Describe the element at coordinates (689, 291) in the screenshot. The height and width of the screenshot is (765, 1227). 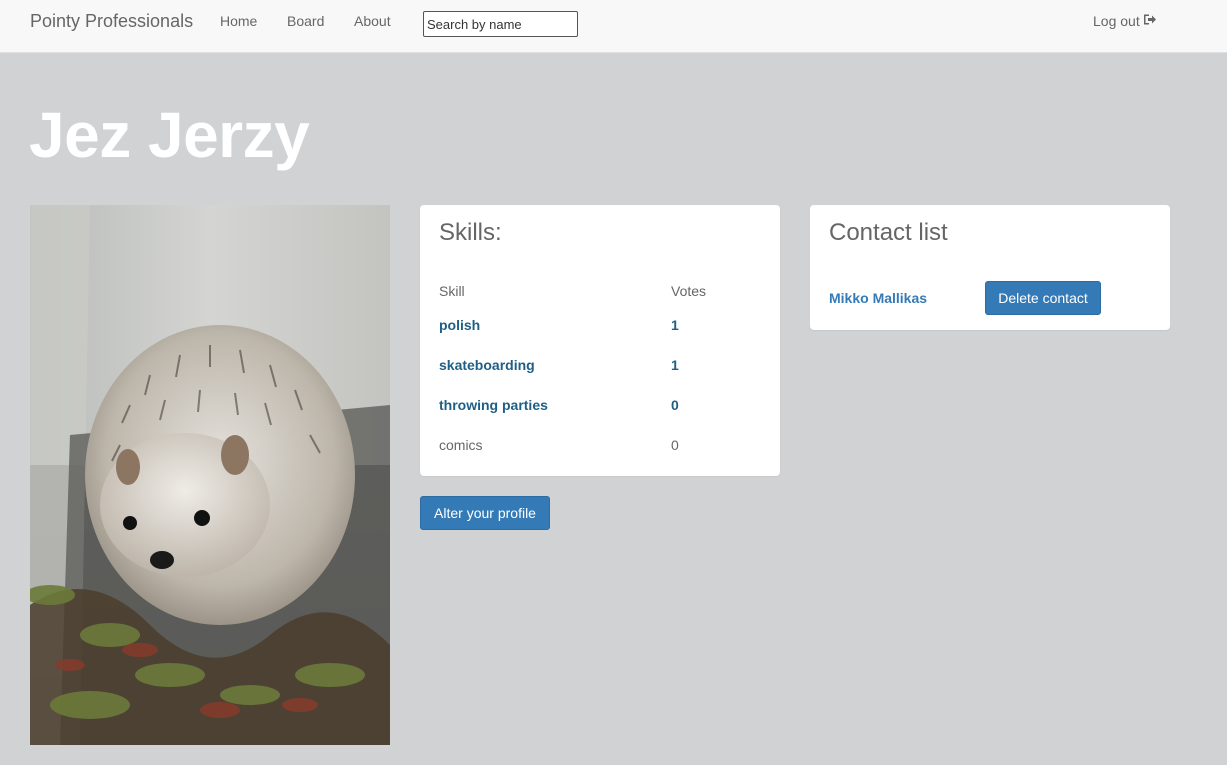
I see `column-header-votes: Votes` at that location.